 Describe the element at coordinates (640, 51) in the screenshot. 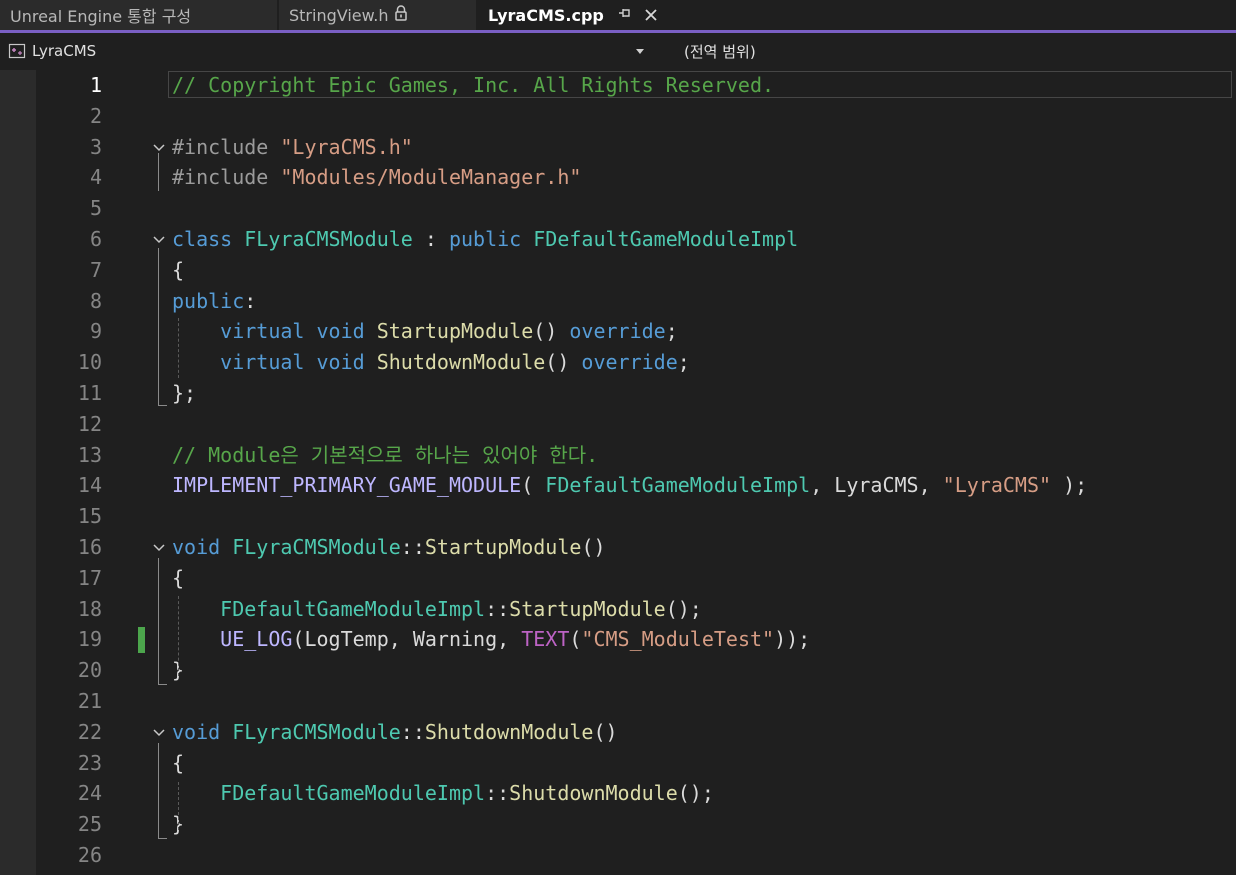

I see `chevron-down-icon` at that location.